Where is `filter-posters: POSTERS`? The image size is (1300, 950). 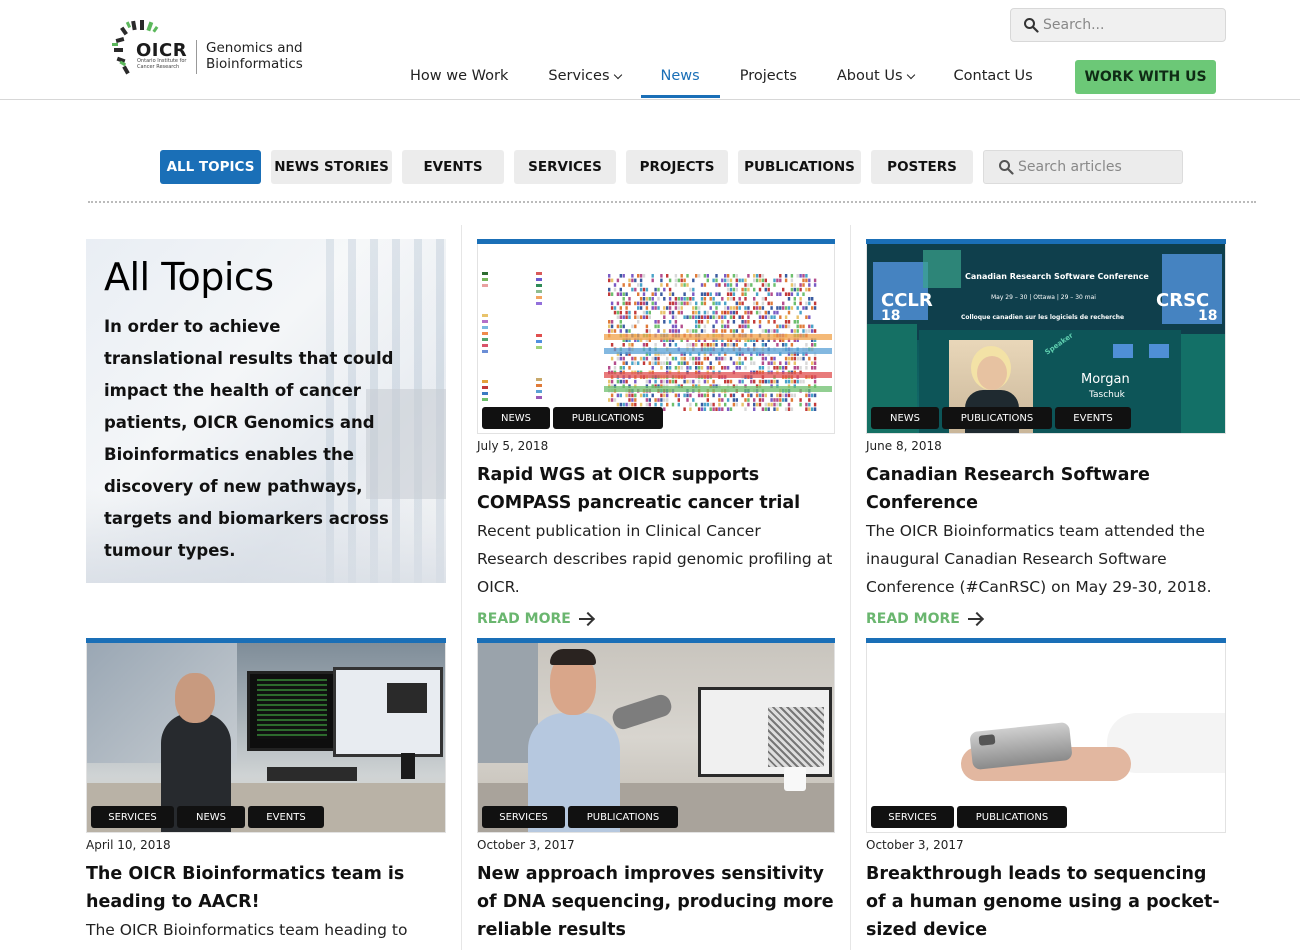 filter-posters: POSTERS is located at coordinates (922, 167).